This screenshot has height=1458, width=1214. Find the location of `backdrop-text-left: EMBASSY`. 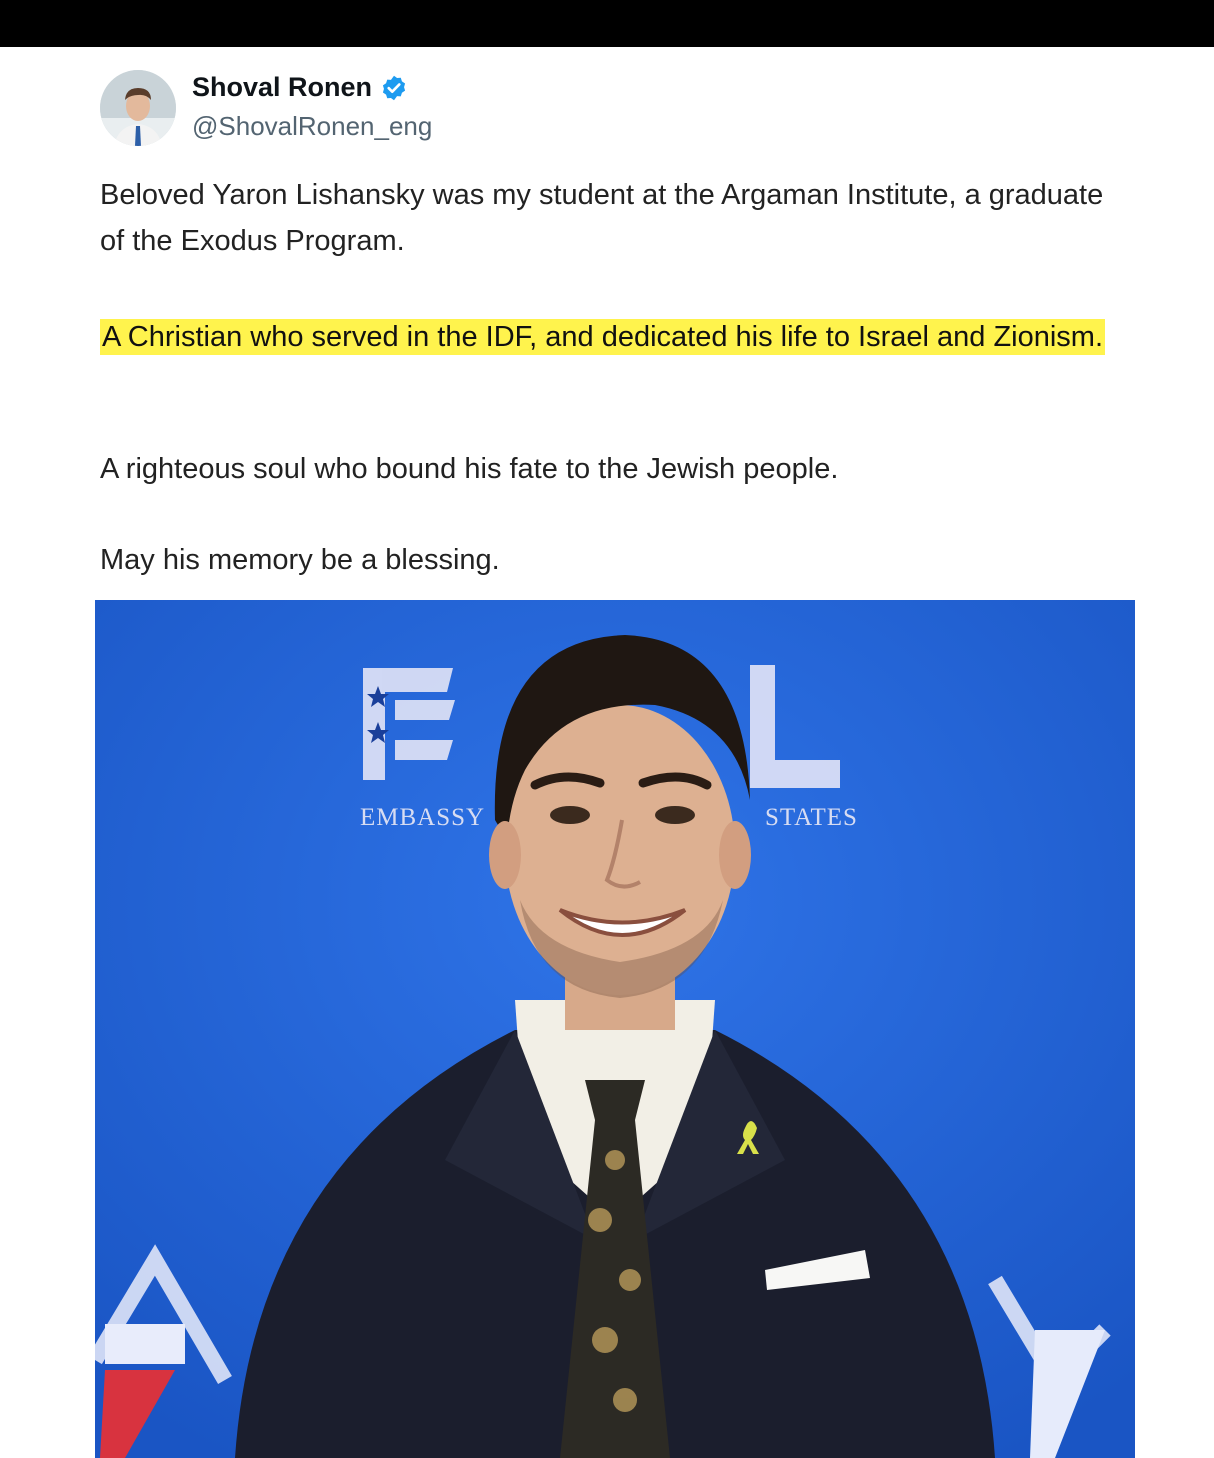

backdrop-text-left: EMBASSY is located at coordinates (423, 817).